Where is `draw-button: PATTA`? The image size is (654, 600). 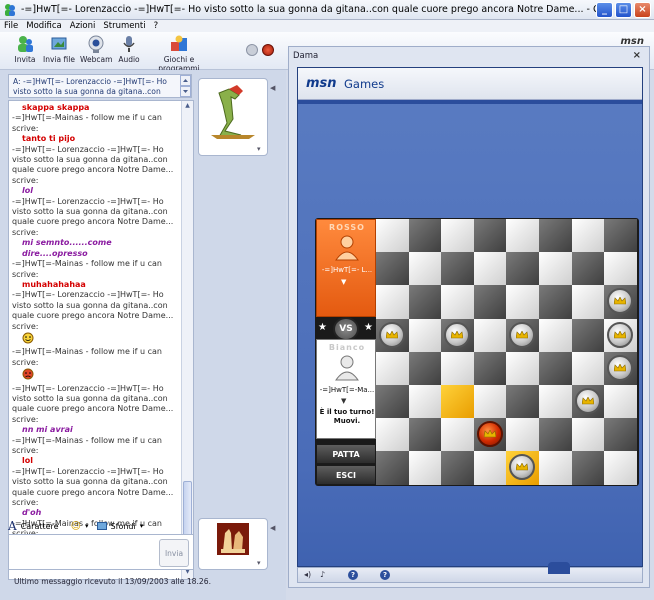 draw-button: PATTA is located at coordinates (346, 454).